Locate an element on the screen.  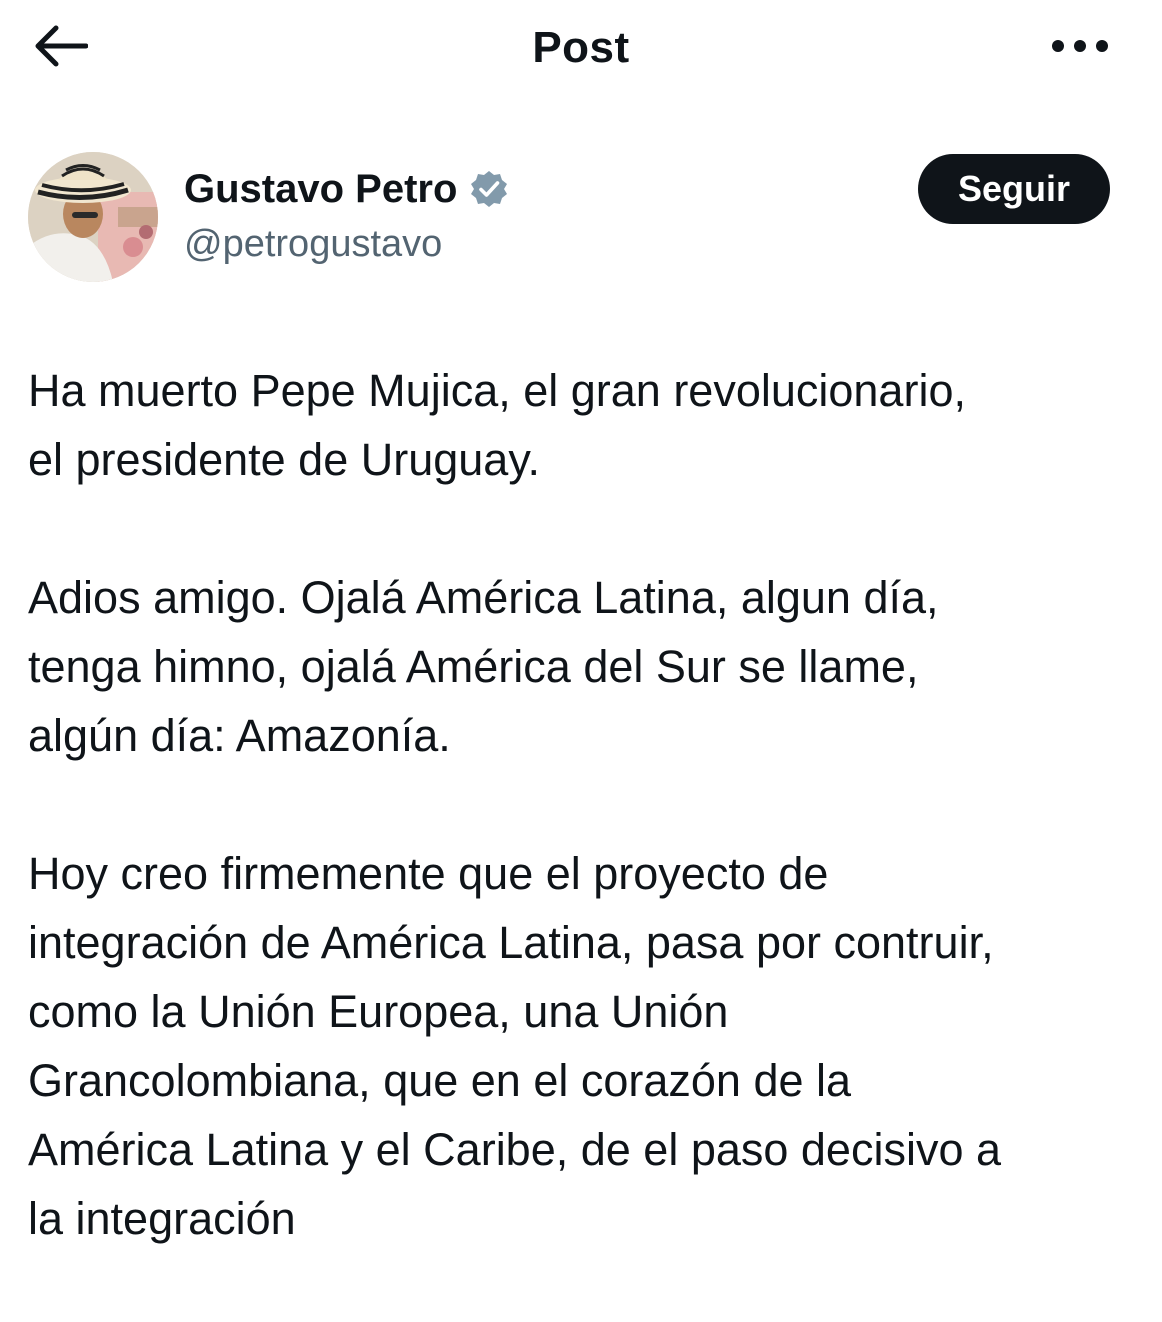
text-line: la integración is located at coordinates (162, 1218).